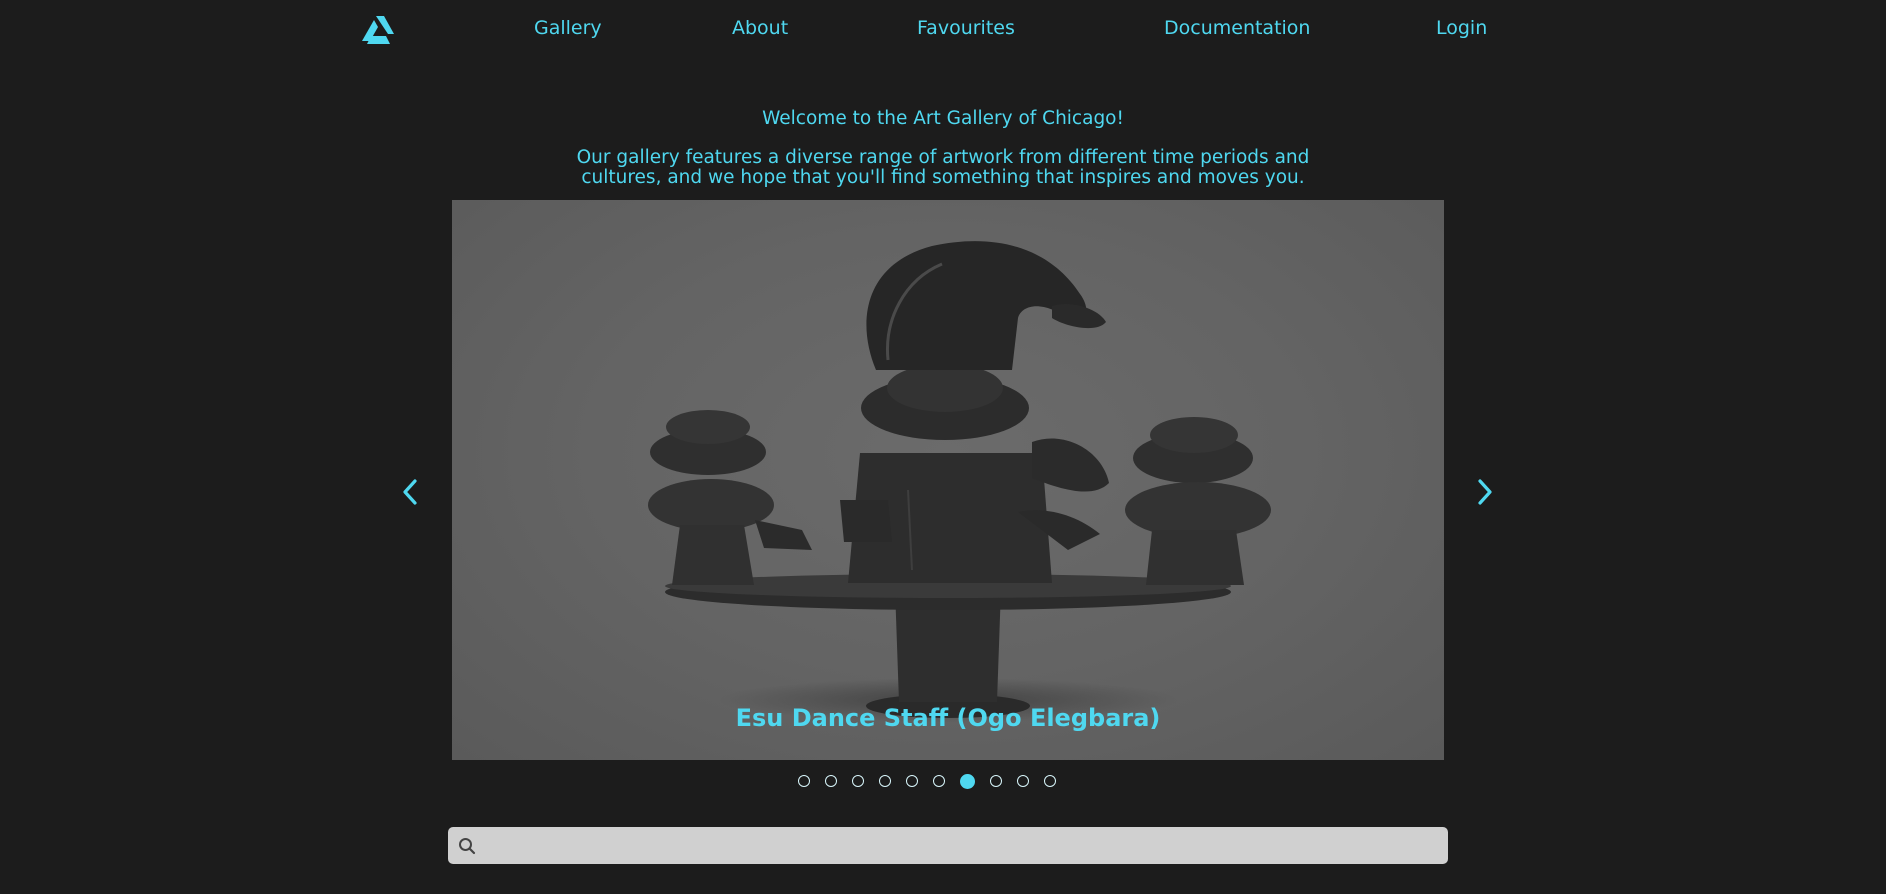 Image resolution: width=1886 pixels, height=894 pixels. I want to click on logo-icon, so click(378, 31).